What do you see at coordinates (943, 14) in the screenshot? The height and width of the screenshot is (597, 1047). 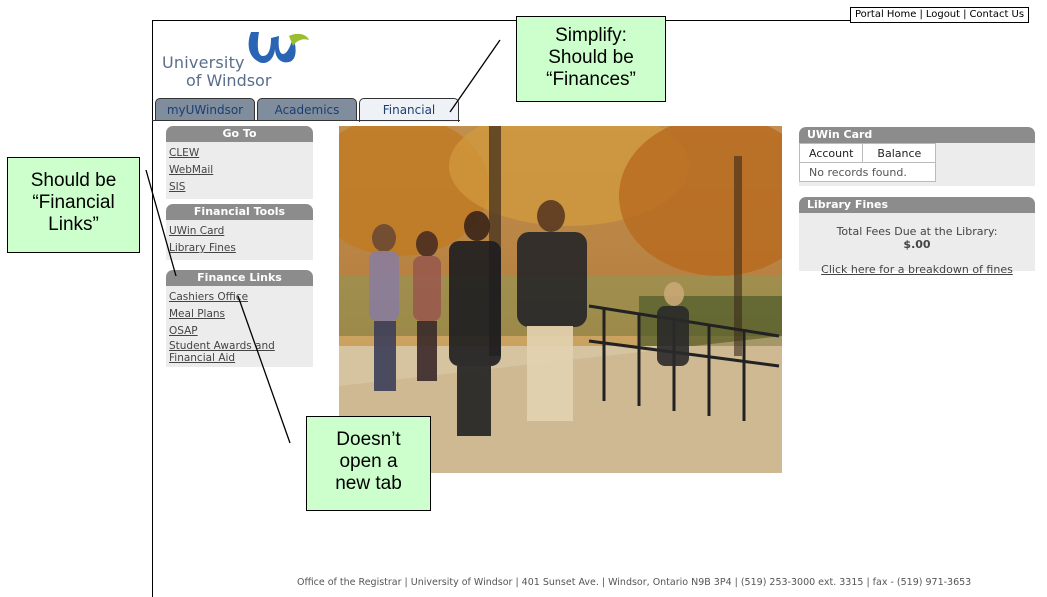 I see `logout-link: Logout` at bounding box center [943, 14].